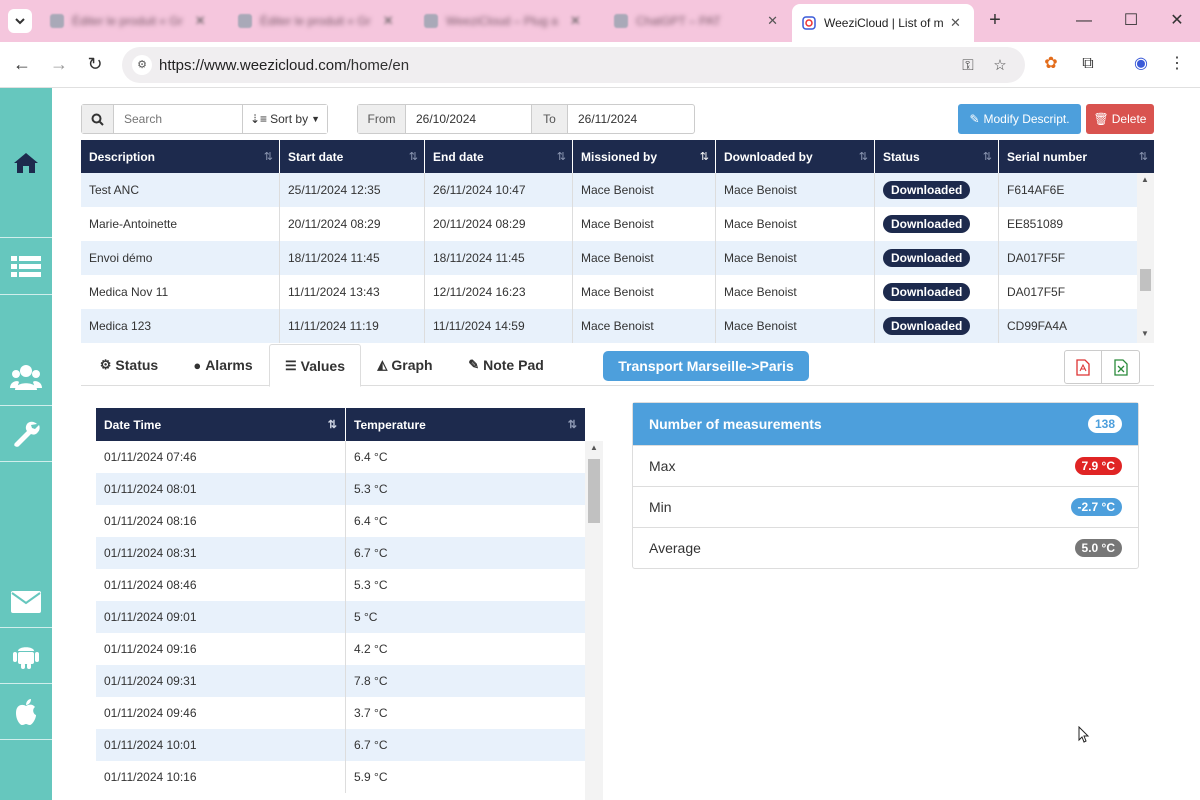 The width and height of the screenshot is (1200, 800). What do you see at coordinates (412, 365) in the screenshot?
I see `tab-label: Graph` at bounding box center [412, 365].